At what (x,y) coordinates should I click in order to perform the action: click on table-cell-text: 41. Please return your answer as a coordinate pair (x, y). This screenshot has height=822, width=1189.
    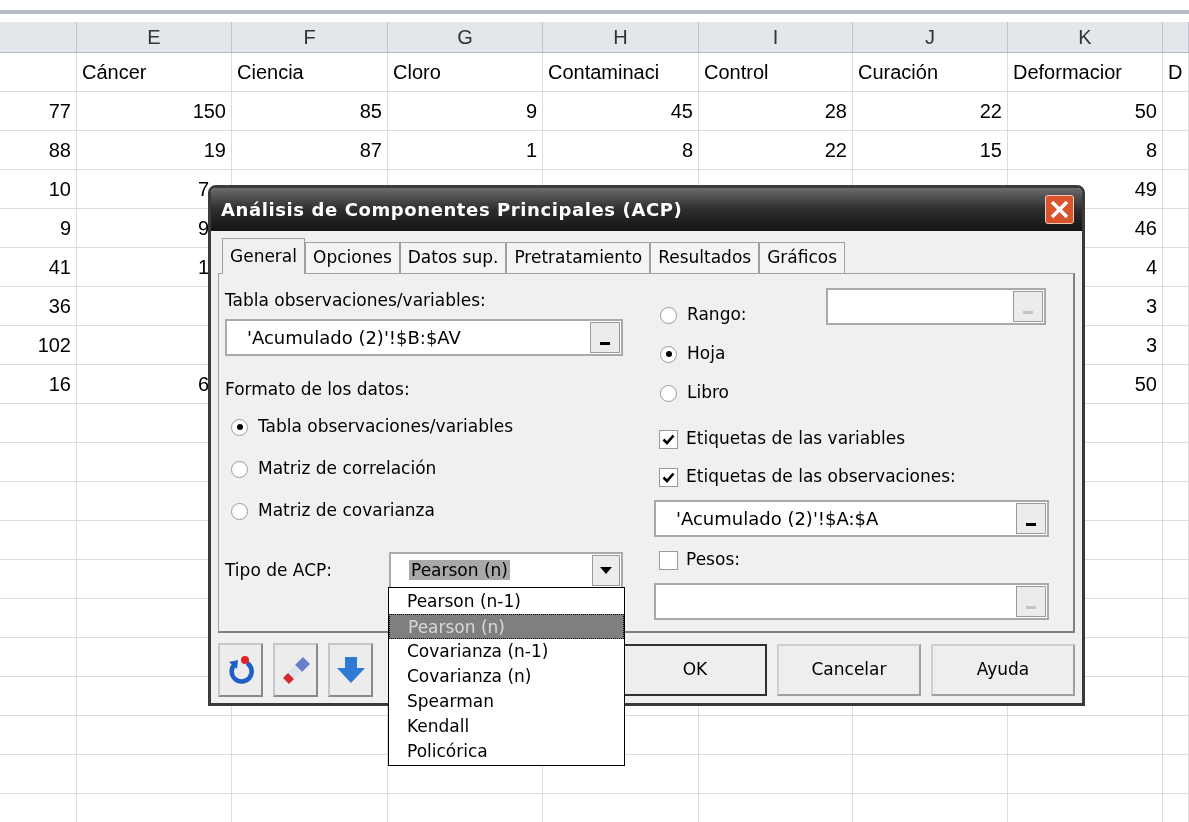
    Looking at the image, I should click on (59, 267).